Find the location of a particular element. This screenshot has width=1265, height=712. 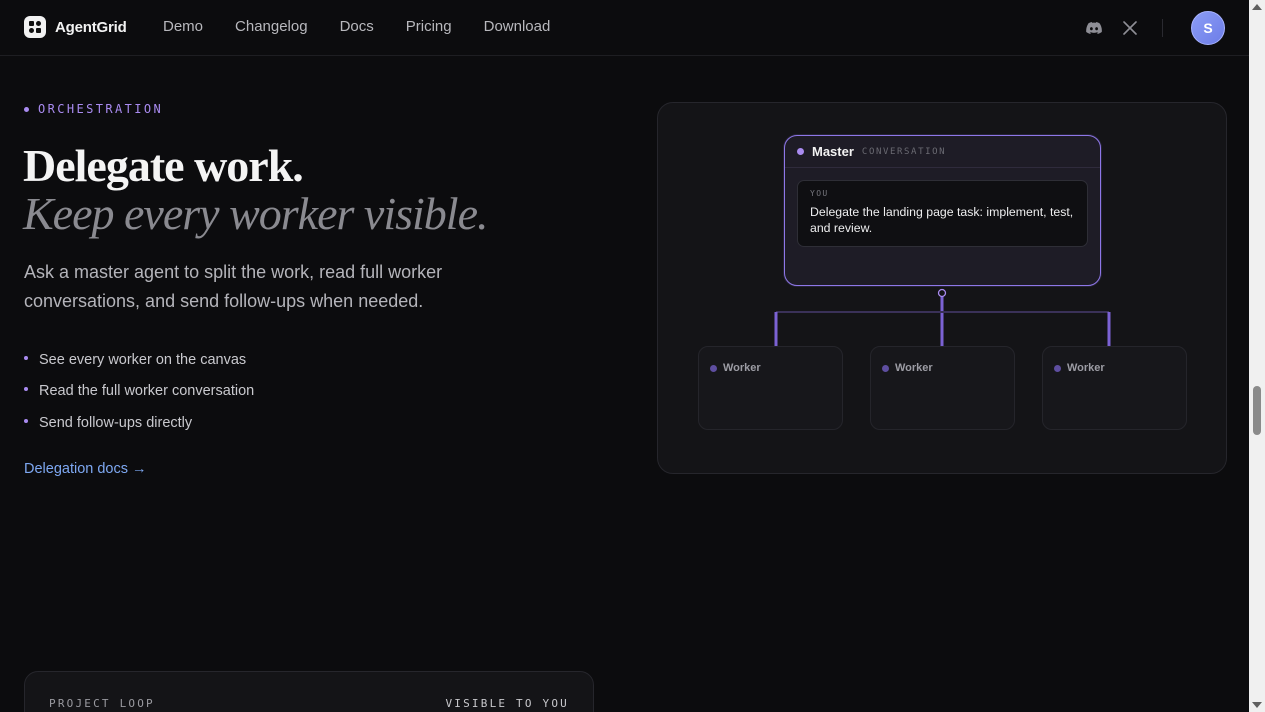

project-loop-card: PROJECT LOOP VISIBLE TO YOU is located at coordinates (309, 691).